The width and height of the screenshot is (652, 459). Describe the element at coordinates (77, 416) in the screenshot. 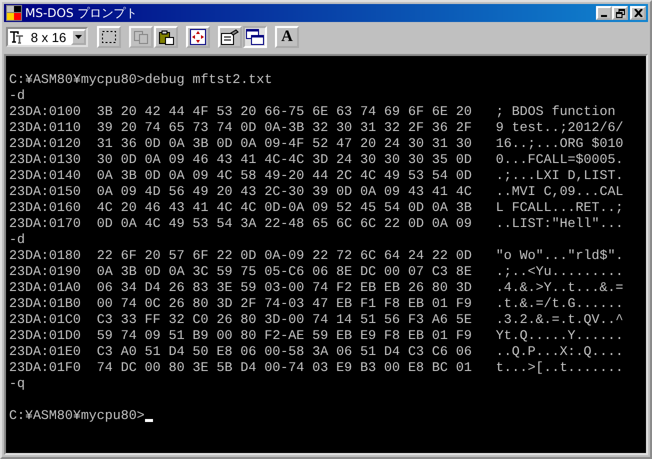

I see `console-line: C:¥ASM80¥mycpu80>` at that location.